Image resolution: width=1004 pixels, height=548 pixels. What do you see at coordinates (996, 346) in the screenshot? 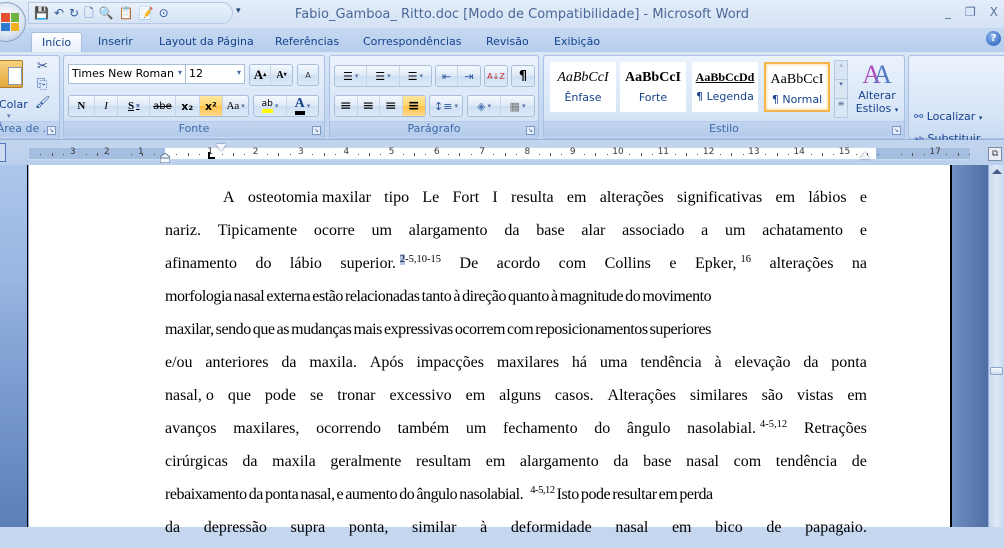
I see `vertical-scrollbar` at bounding box center [996, 346].